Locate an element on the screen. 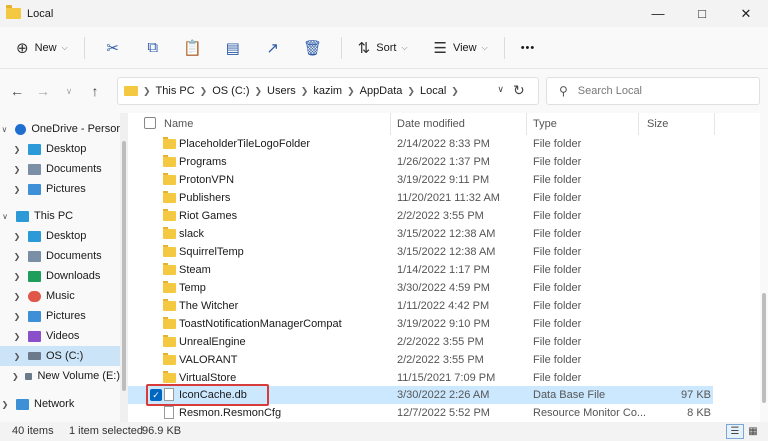 The image size is (768, 441). table-row: Temp 3/30/2022 4:59 PM File folder is located at coordinates (420, 288).